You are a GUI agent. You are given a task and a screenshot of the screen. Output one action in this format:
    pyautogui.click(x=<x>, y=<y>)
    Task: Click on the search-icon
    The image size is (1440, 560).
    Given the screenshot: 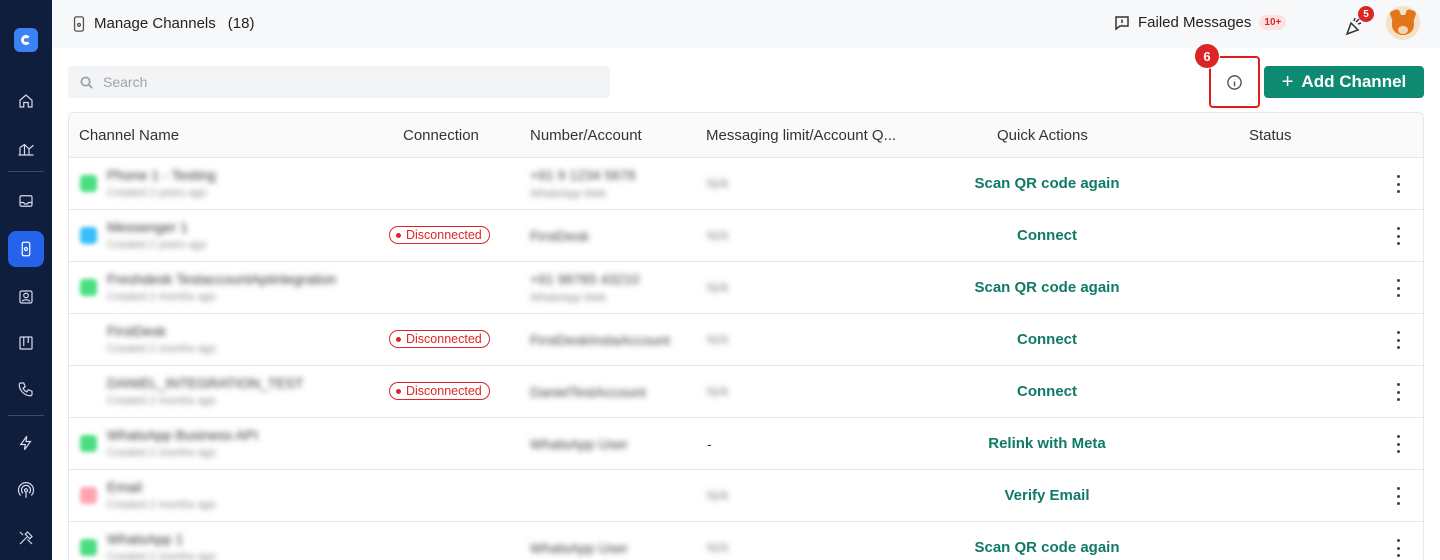 What is the action you would take?
    pyautogui.click(x=86, y=82)
    